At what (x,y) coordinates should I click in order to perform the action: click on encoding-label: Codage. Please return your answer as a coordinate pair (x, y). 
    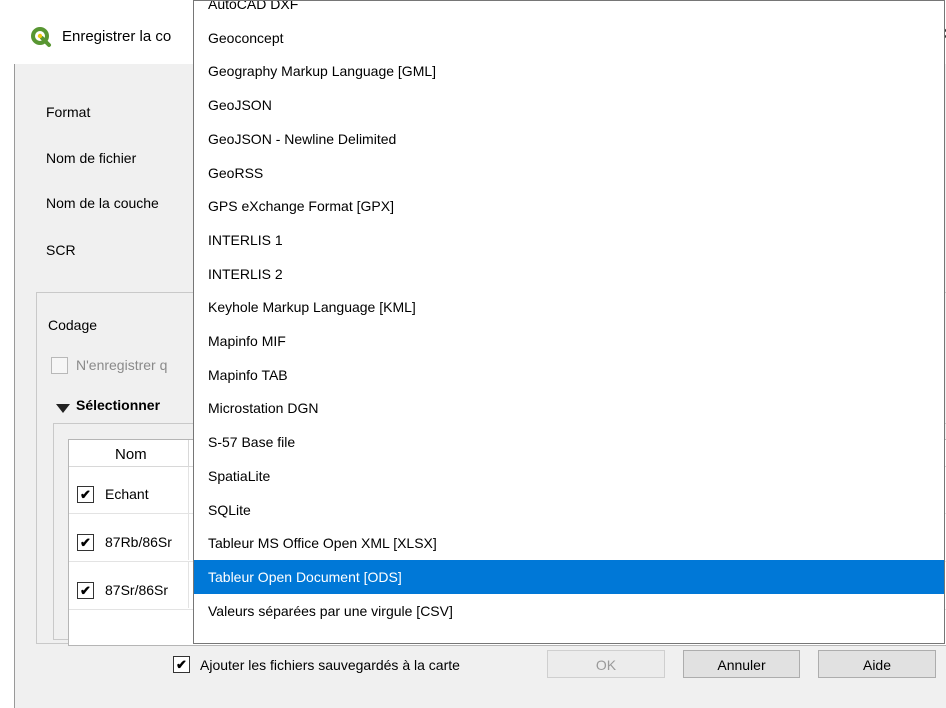
    Looking at the image, I should click on (73, 325).